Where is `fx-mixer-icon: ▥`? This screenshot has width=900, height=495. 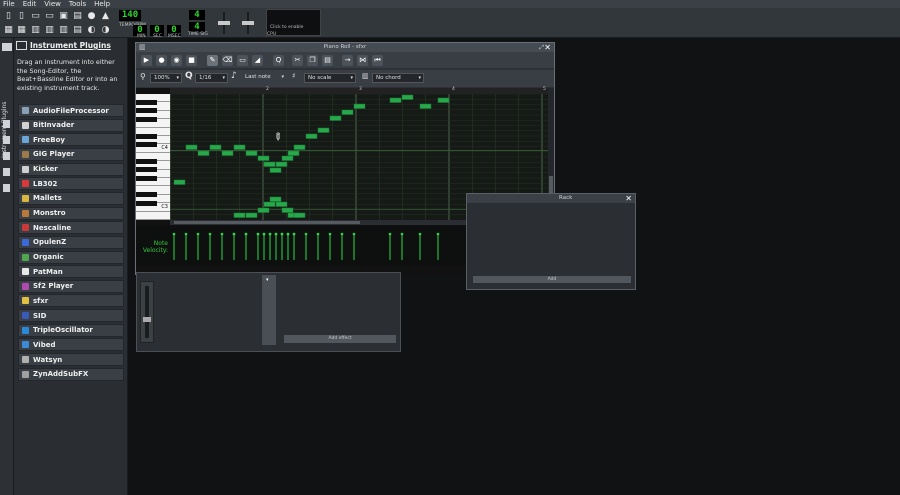 fx-mixer-icon: ▥ is located at coordinates (63, 30).